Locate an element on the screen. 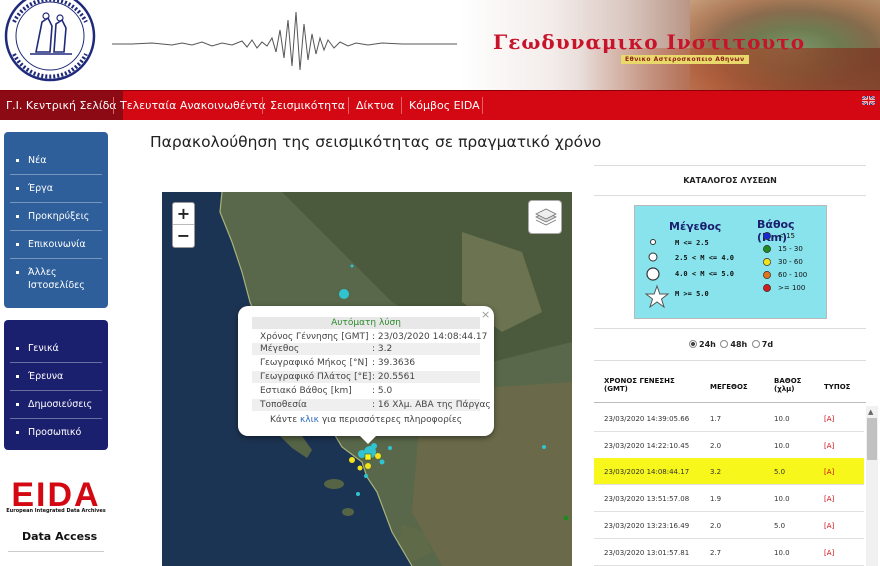  sidebar-item-other-websites: Άλλες Ιστοσελίδες is located at coordinates (54, 279).